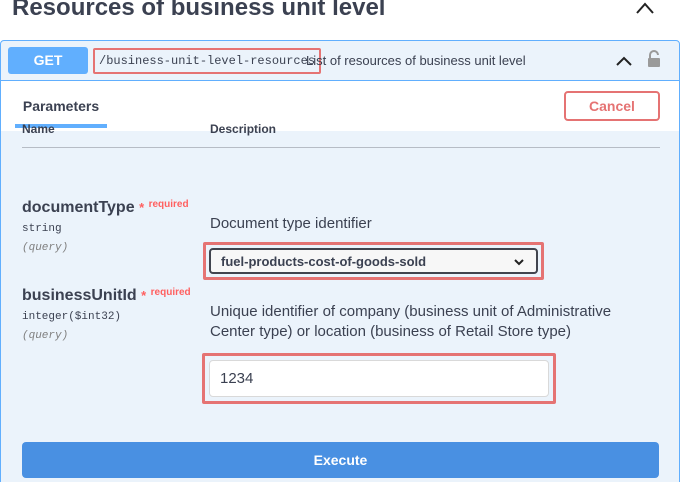  Describe the element at coordinates (612, 106) in the screenshot. I see `cancel-button: Cancel` at that location.